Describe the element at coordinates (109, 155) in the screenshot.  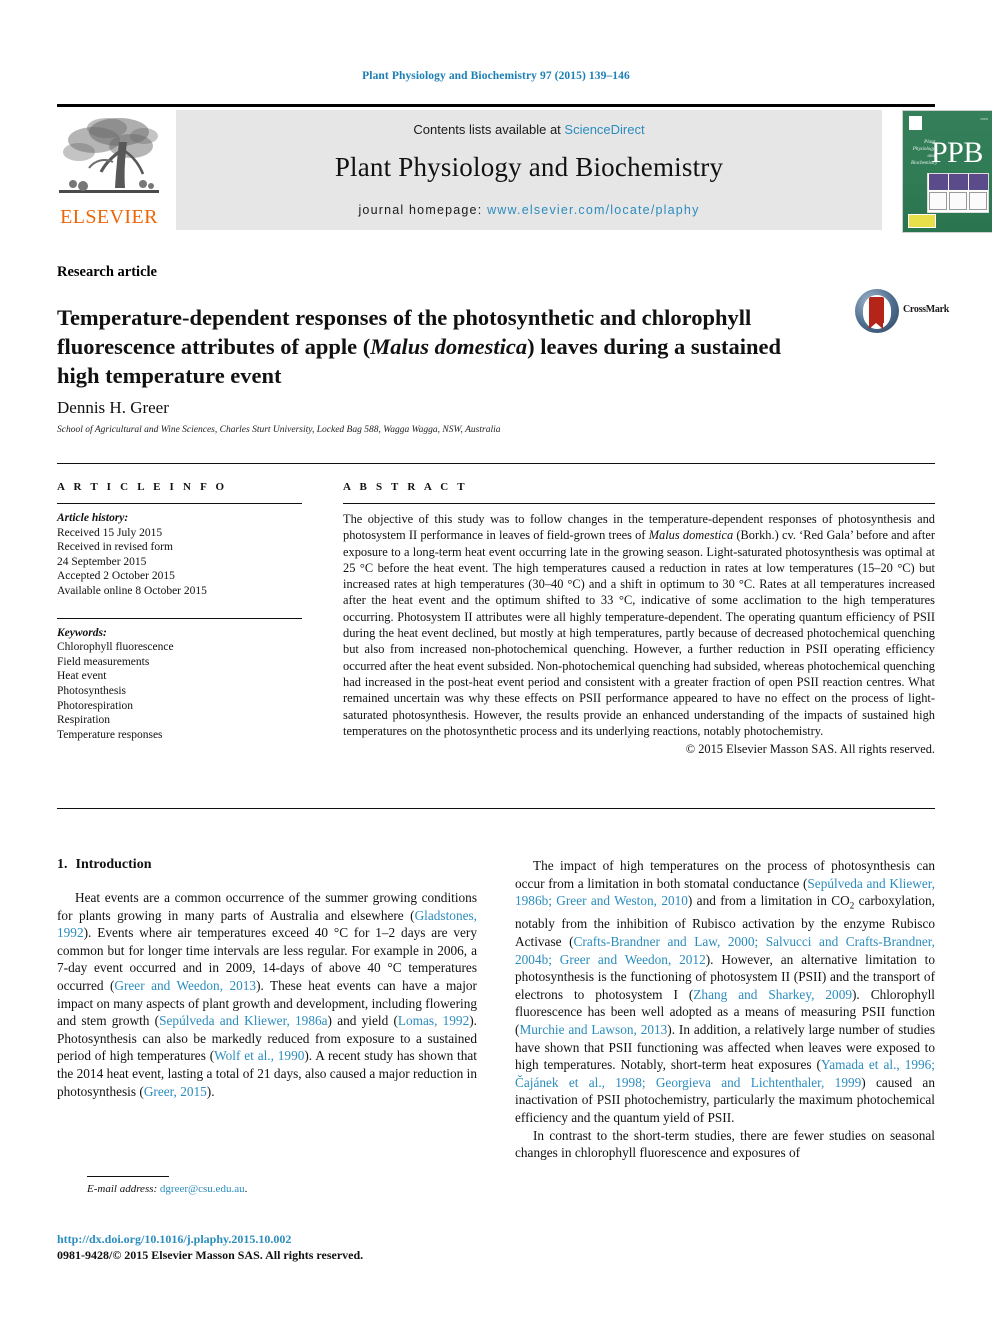
I see `elsevier-tree-icon` at that location.